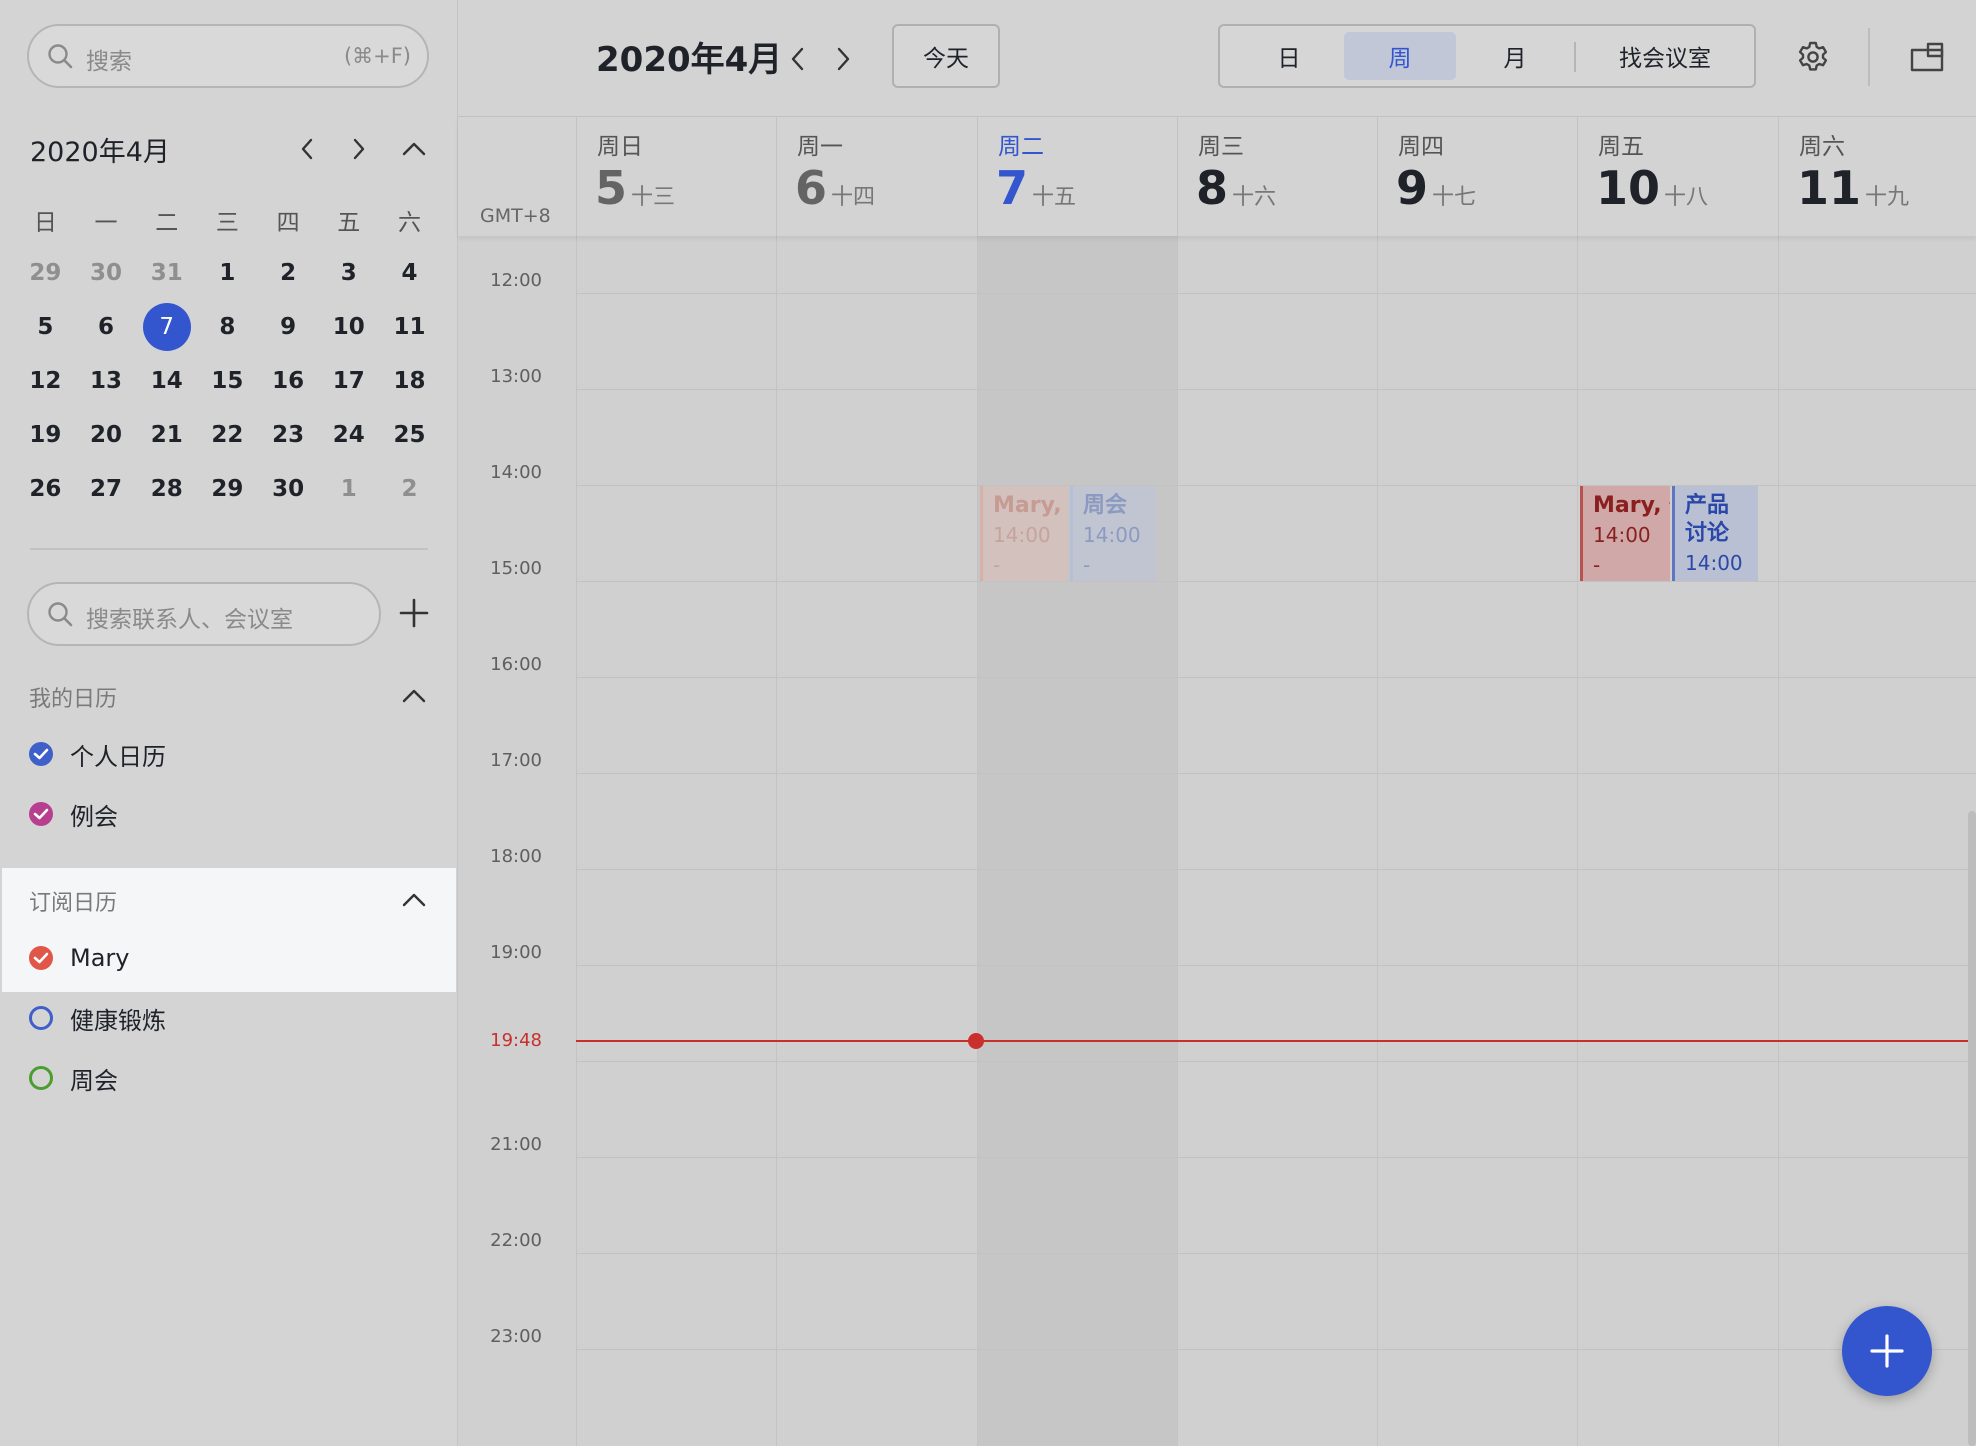 The width and height of the screenshot is (1976, 1446). I want to click on mini-calendar-day-number: 7, so click(167, 327).